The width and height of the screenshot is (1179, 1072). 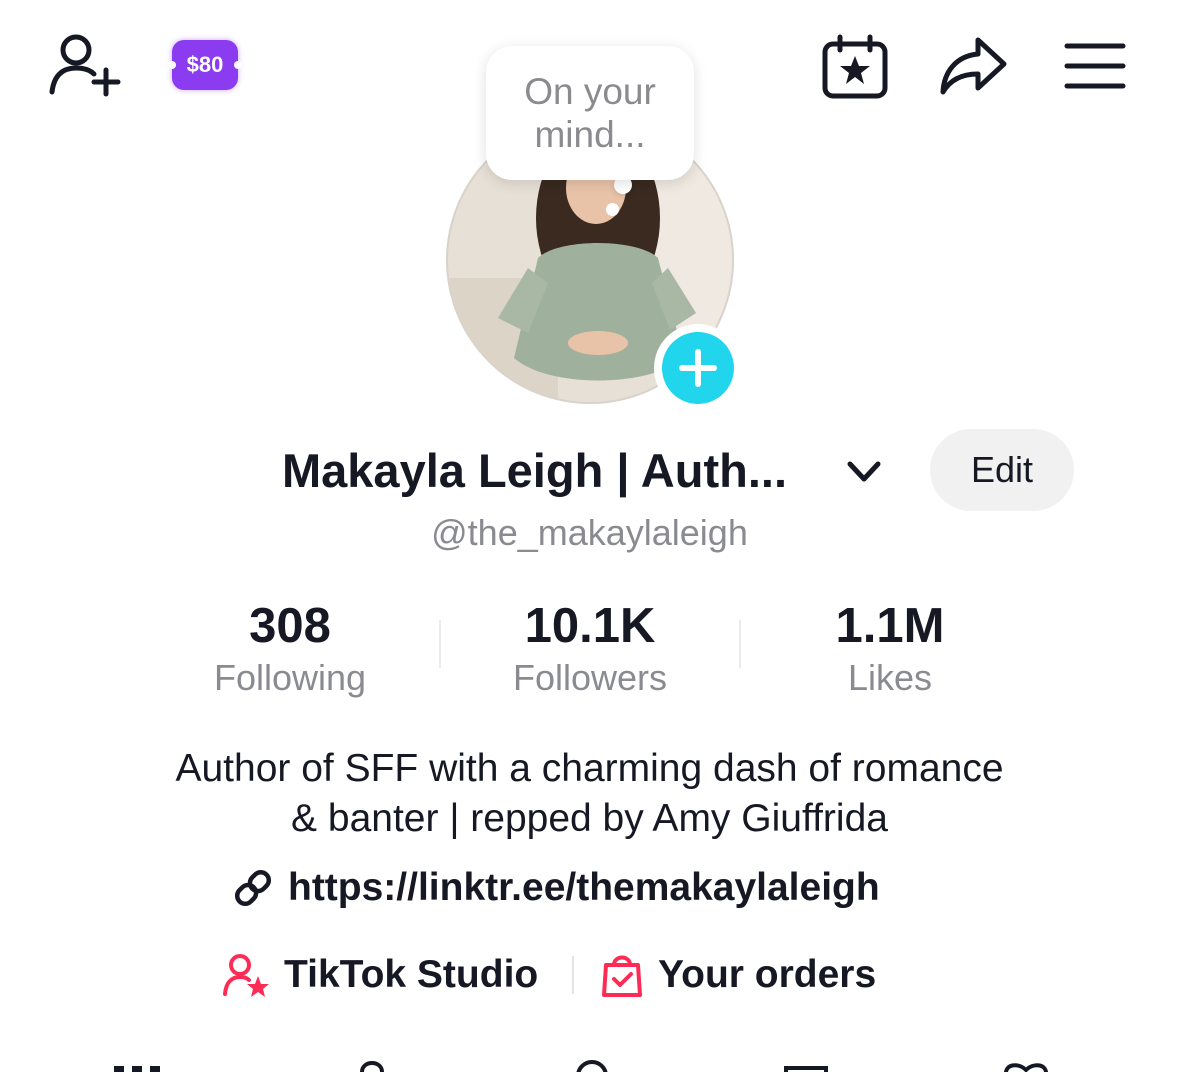 I want to click on tab-liked, so click(x=1026, y=1065).